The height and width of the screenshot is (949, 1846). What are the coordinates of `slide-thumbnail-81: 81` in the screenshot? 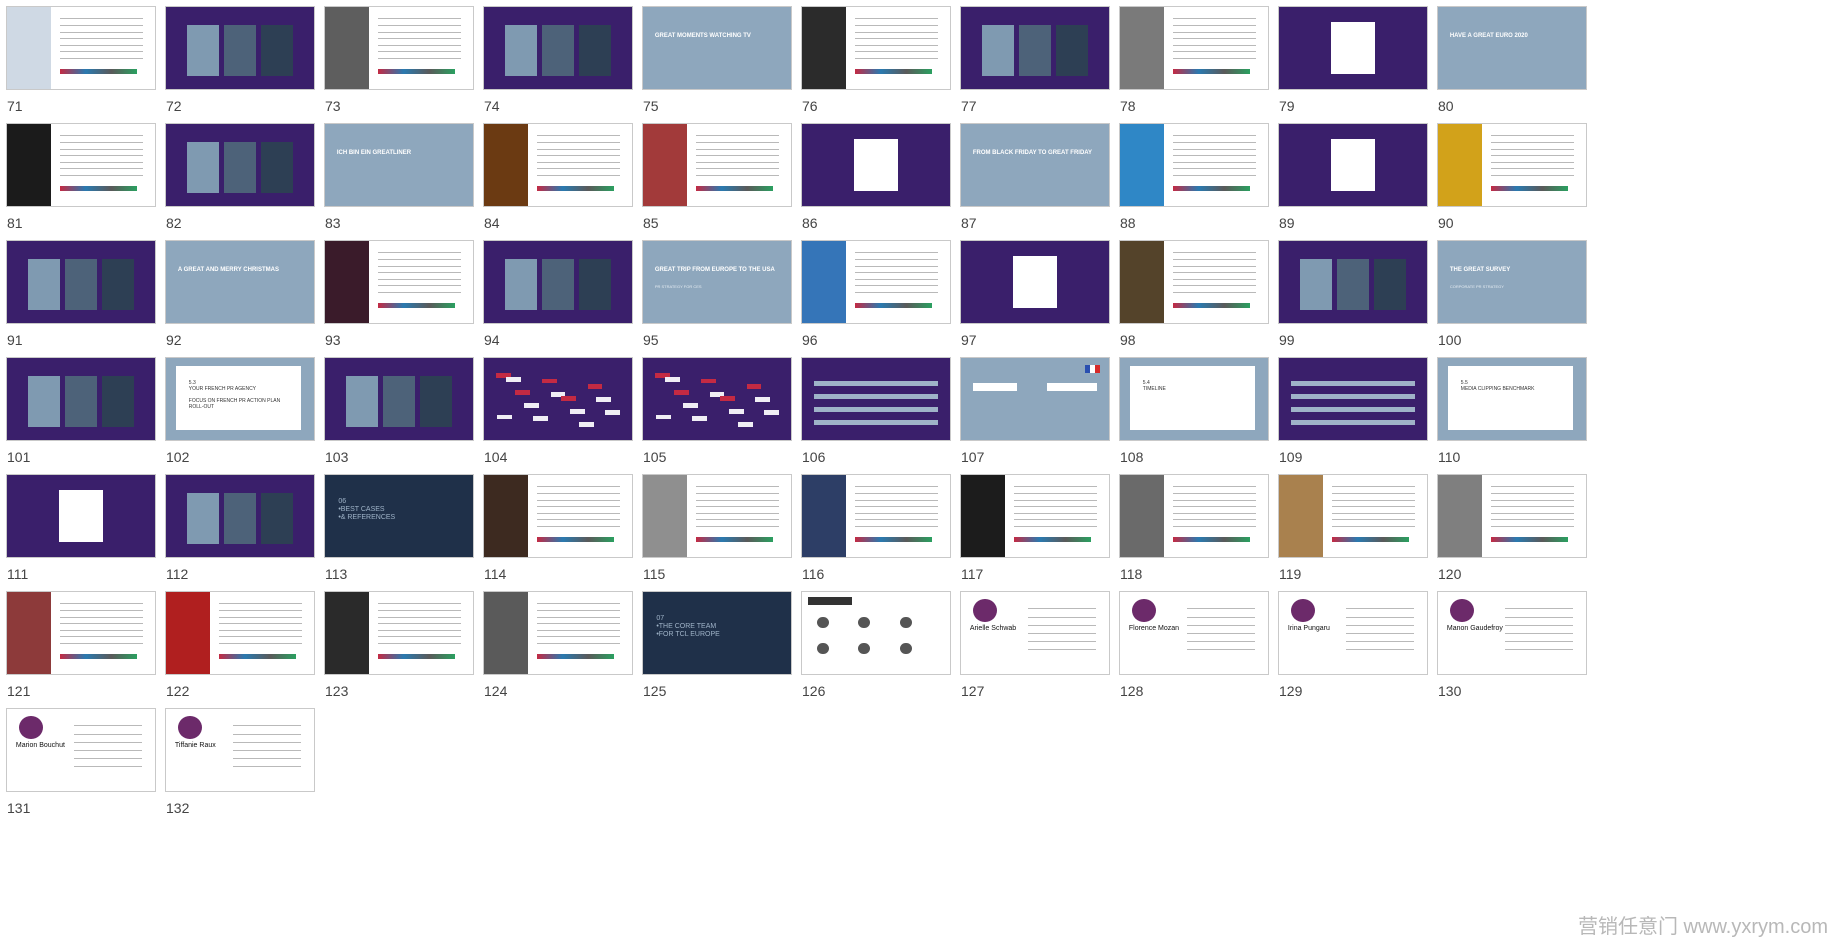 It's located at (78, 175).